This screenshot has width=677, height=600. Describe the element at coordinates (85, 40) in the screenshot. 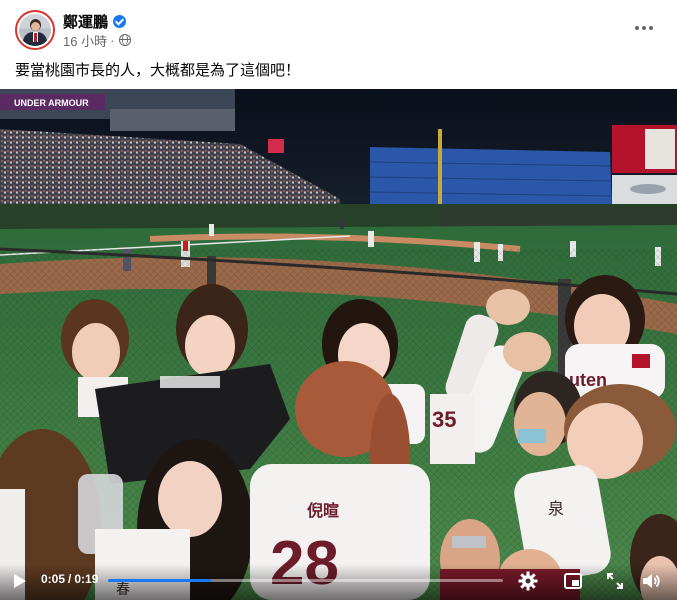

I see `post-timestamp: 16 小時` at that location.